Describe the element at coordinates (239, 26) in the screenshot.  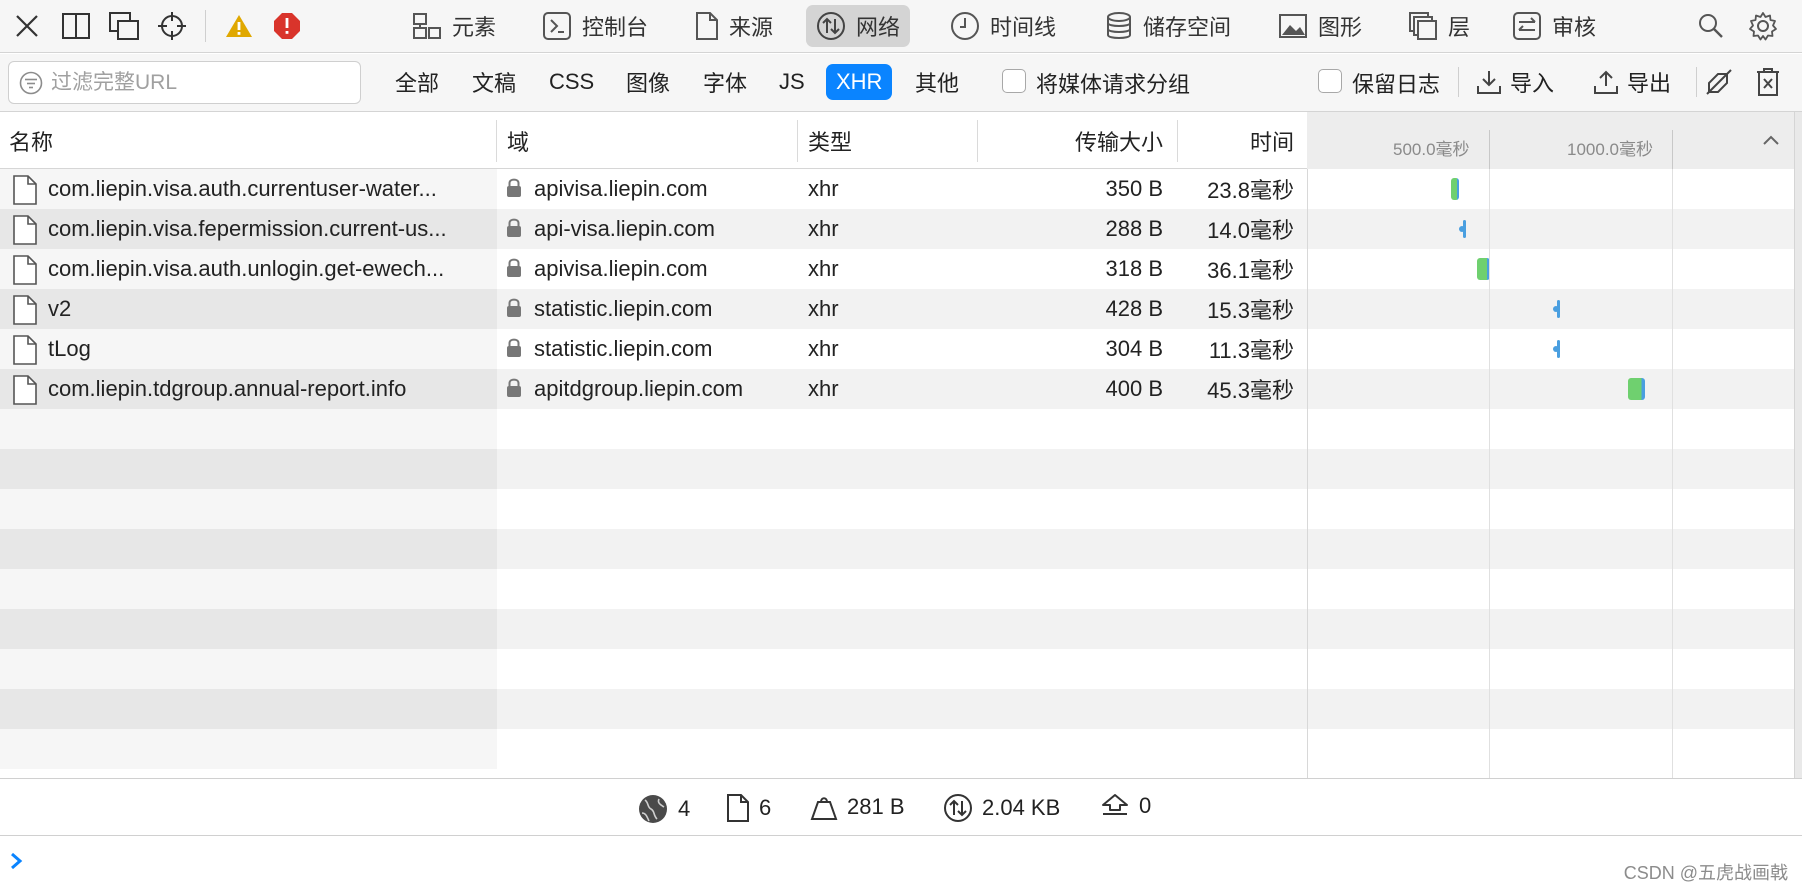
I see `warning-icon` at that location.